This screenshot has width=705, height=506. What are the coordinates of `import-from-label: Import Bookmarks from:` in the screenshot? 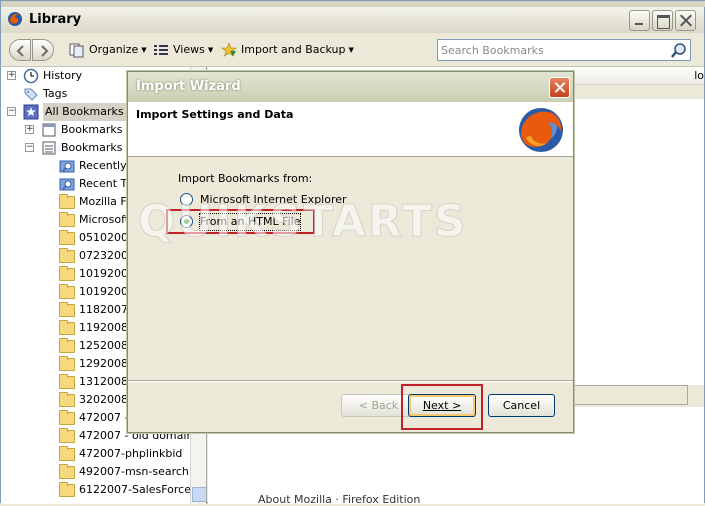 It's located at (245, 178).